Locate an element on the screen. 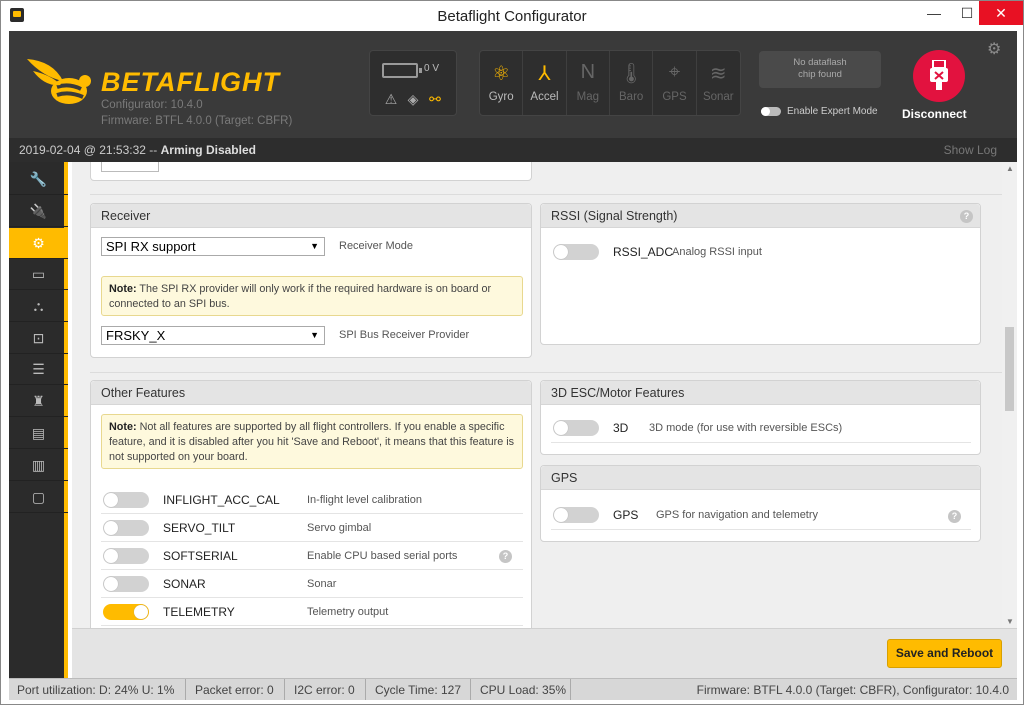 The image size is (1024, 705). disconnect-button is located at coordinates (939, 76).